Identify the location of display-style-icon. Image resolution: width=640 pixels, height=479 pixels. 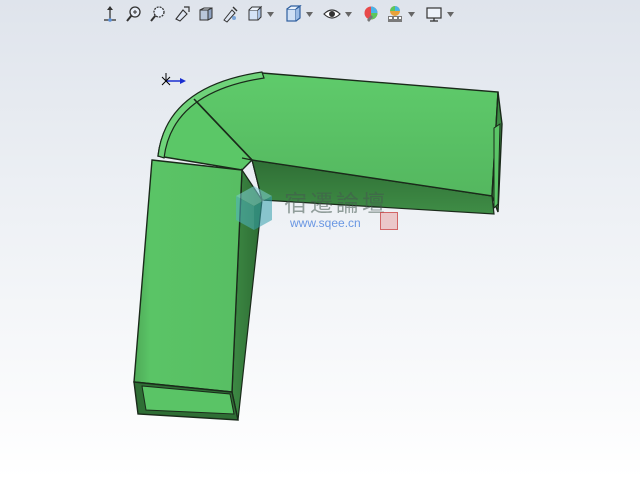
(294, 13).